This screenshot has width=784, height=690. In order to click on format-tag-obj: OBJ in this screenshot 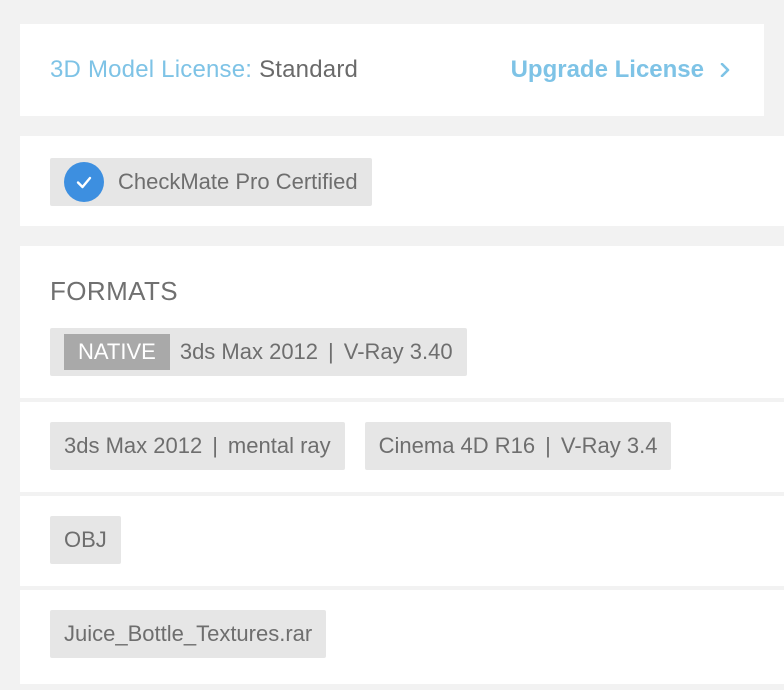, I will do `click(85, 540)`.